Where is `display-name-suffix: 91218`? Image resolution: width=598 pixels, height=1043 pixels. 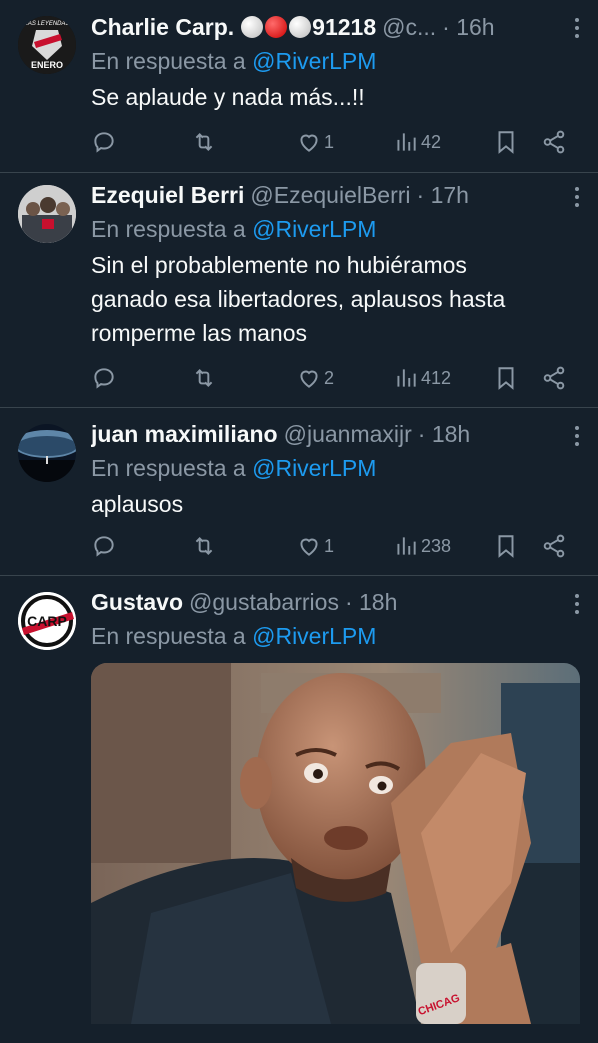 display-name-suffix: 91218 is located at coordinates (344, 26).